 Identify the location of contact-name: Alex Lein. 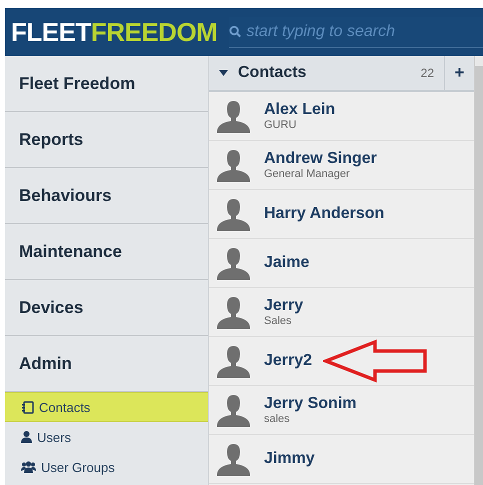
(300, 110).